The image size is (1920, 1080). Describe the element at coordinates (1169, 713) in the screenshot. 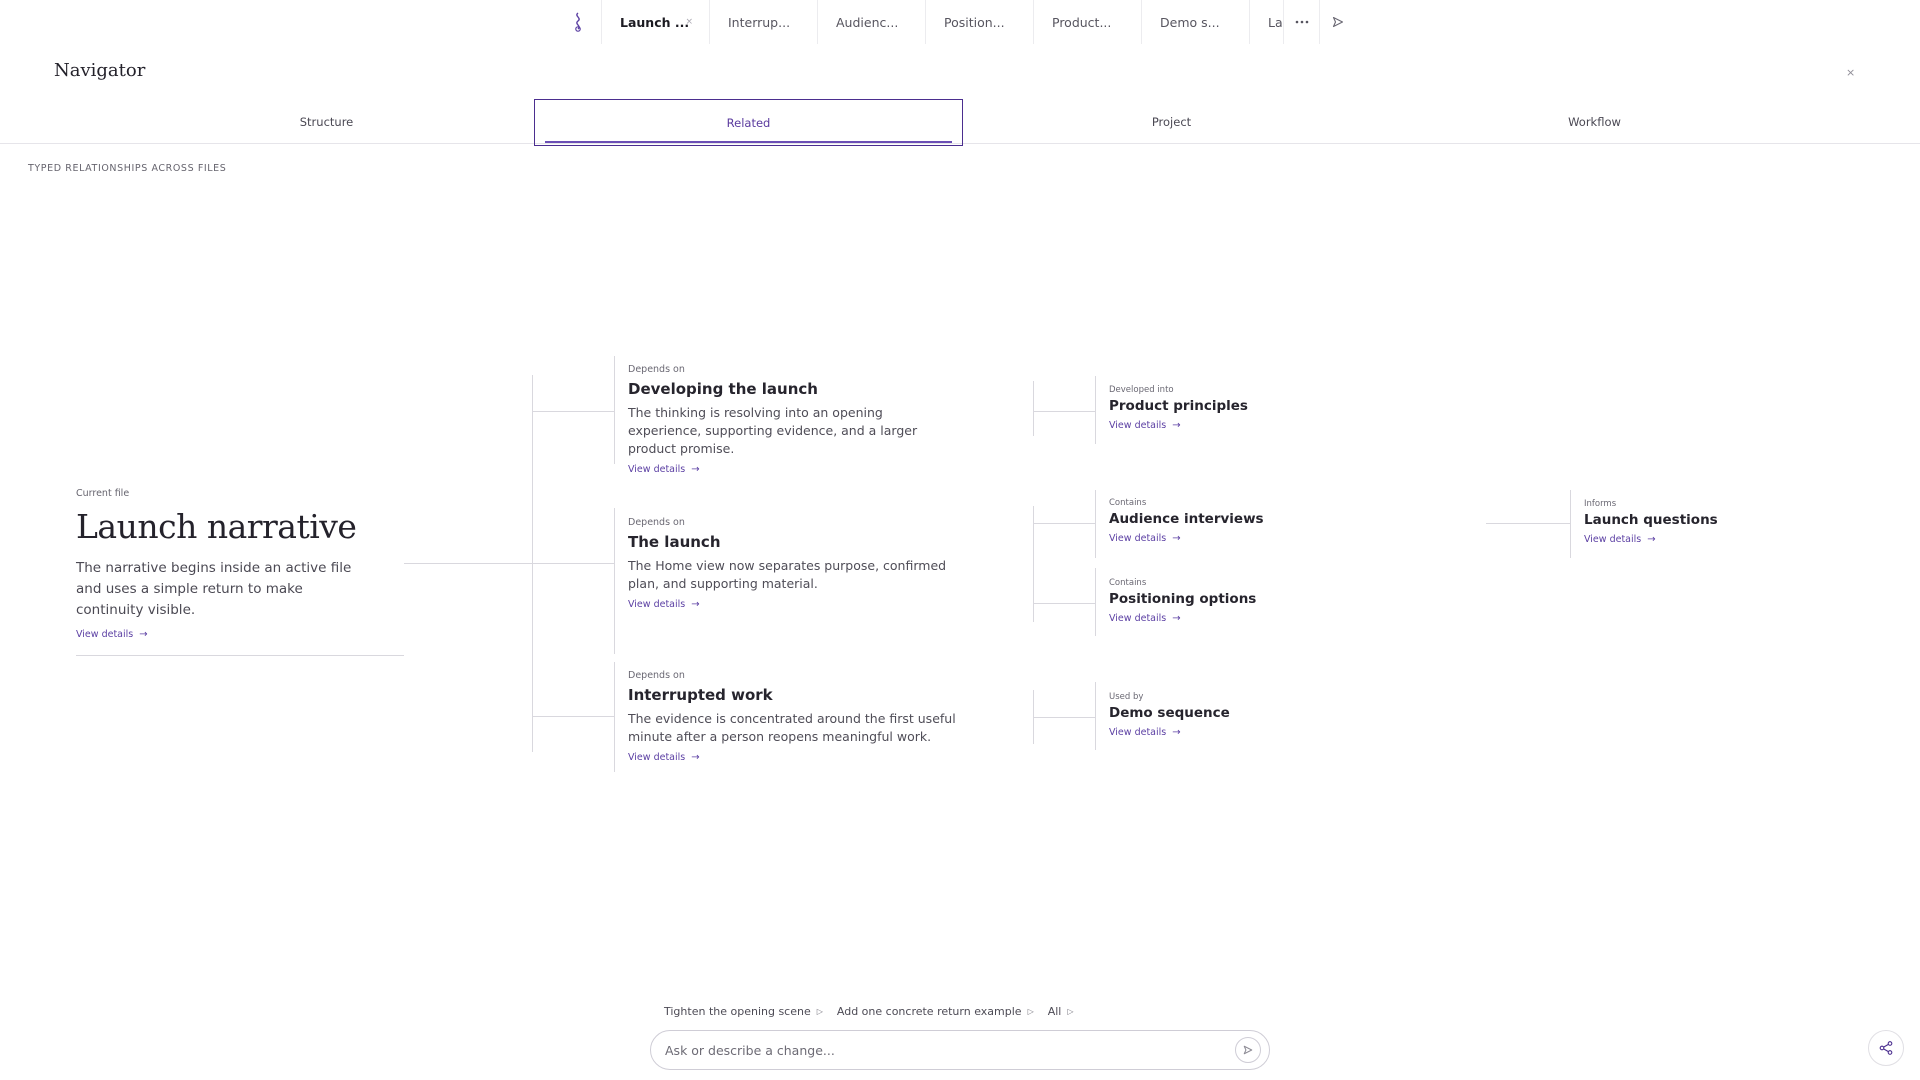

I see `node-title: Demo sequence` at that location.